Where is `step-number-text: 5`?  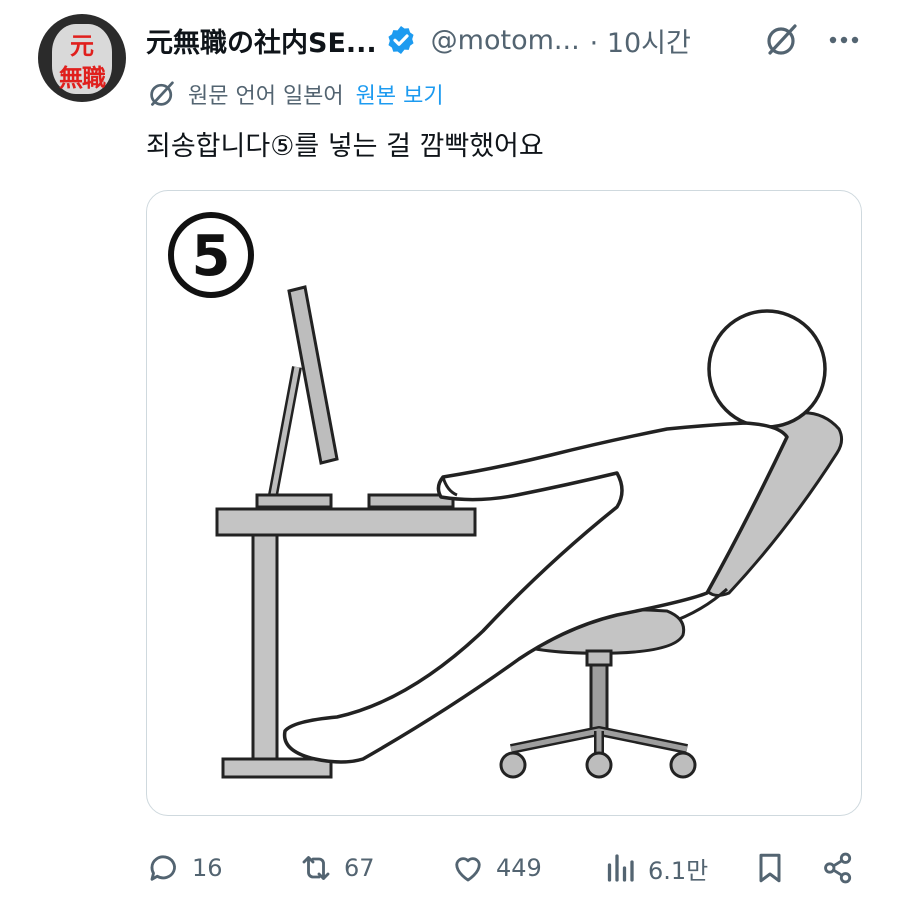 step-number-text: 5 is located at coordinates (211, 256).